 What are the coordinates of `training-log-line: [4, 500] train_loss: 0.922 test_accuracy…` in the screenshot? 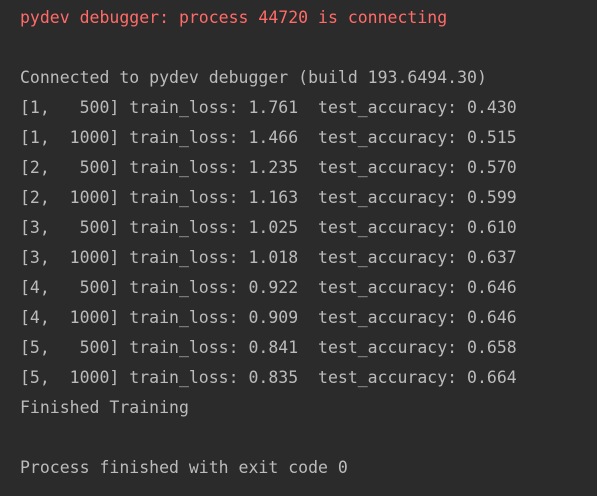 It's located at (268, 287).